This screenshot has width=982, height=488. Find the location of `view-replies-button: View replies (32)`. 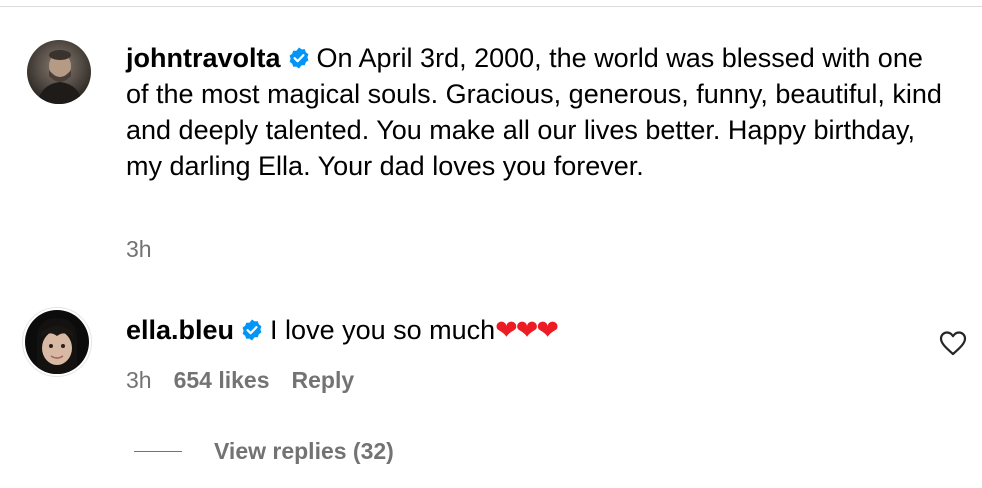

view-replies-button: View replies (32) is located at coordinates (264, 451).